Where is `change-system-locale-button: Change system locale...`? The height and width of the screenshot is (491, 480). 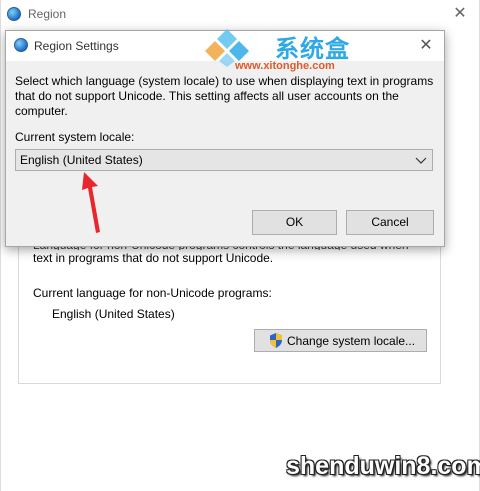 change-system-locale-button: Change system locale... is located at coordinates (340, 340).